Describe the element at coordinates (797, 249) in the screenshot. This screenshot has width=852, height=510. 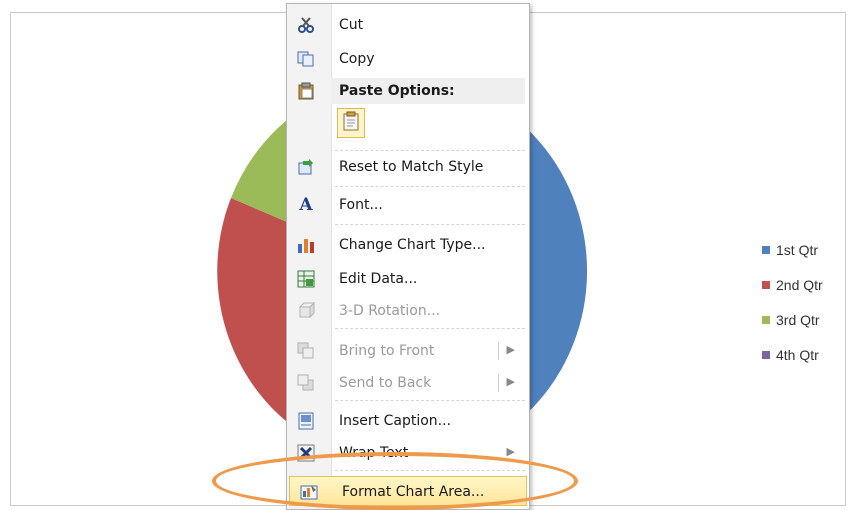
I see `legend-label-1st-qtr: 1st Qtr` at that location.